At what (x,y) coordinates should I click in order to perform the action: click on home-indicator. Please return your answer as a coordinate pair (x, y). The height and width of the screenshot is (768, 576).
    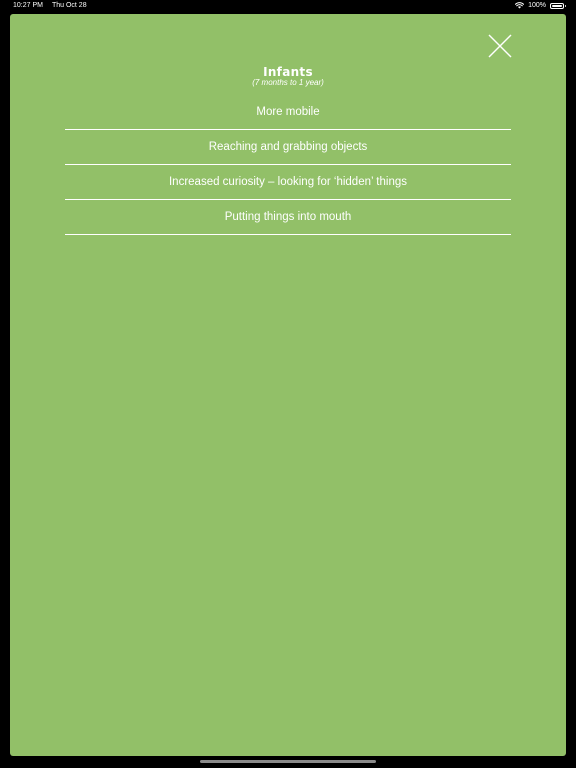
    Looking at the image, I should click on (288, 761).